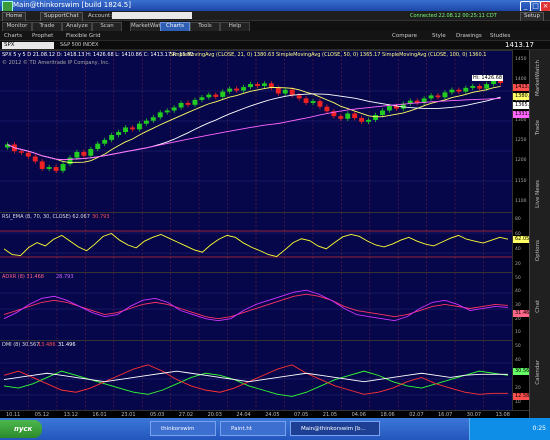 This screenshot has width=550, height=440. I want to click on taskbar-item: thinkorswim, so click(183, 428).